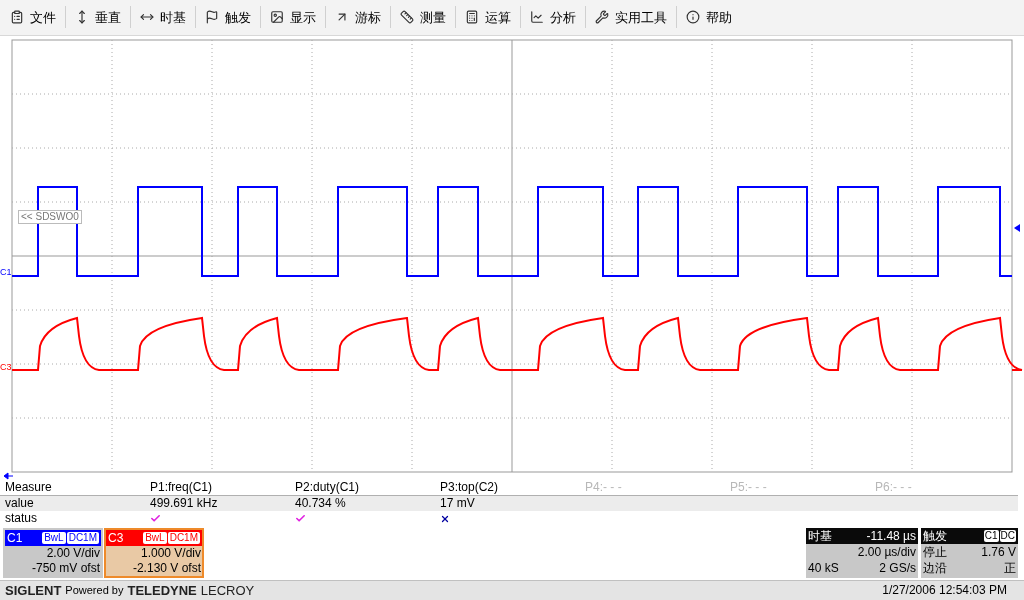 The width and height of the screenshot is (1024, 600). What do you see at coordinates (1010, 567) in the screenshot?
I see `trigger-slope: 正` at bounding box center [1010, 567].